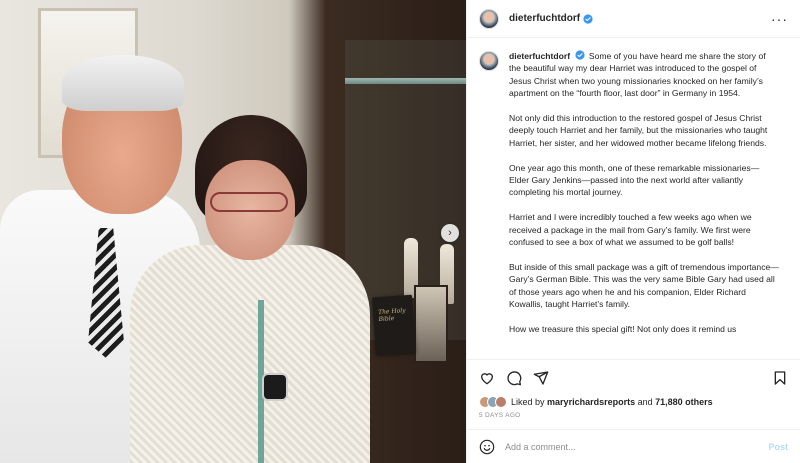 This screenshot has height=463, width=800. Describe the element at coordinates (514, 378) in the screenshot. I see `comment-icon` at that location.